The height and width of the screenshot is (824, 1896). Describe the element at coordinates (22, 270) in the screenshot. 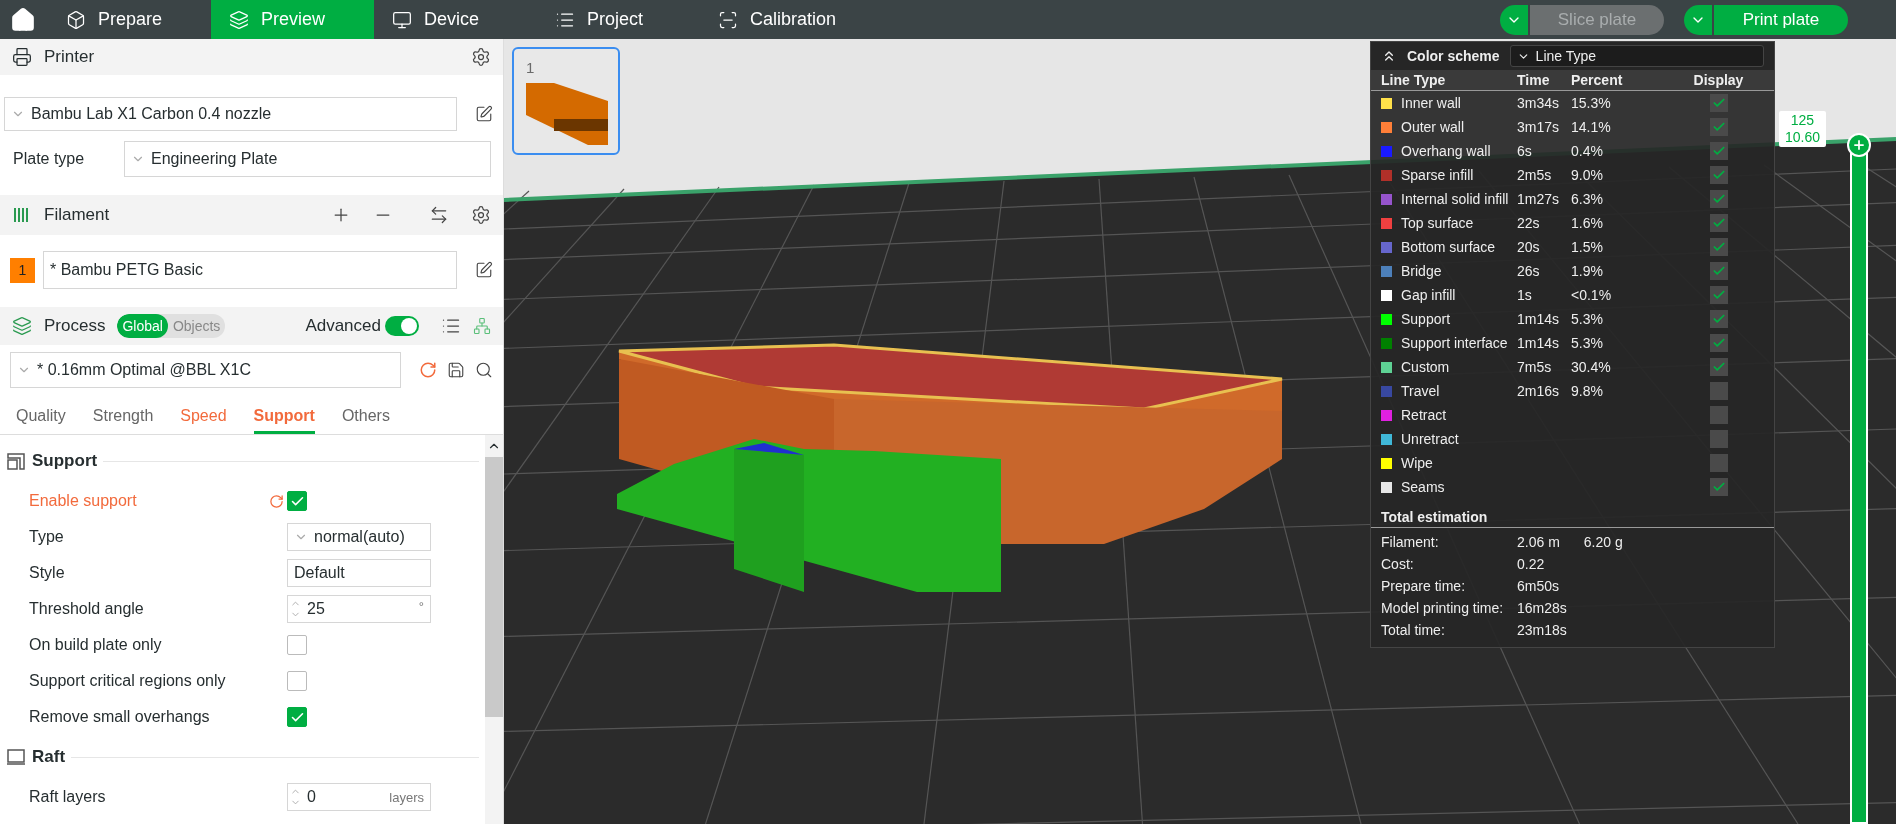

I see `filament-slot-number: 1` at that location.